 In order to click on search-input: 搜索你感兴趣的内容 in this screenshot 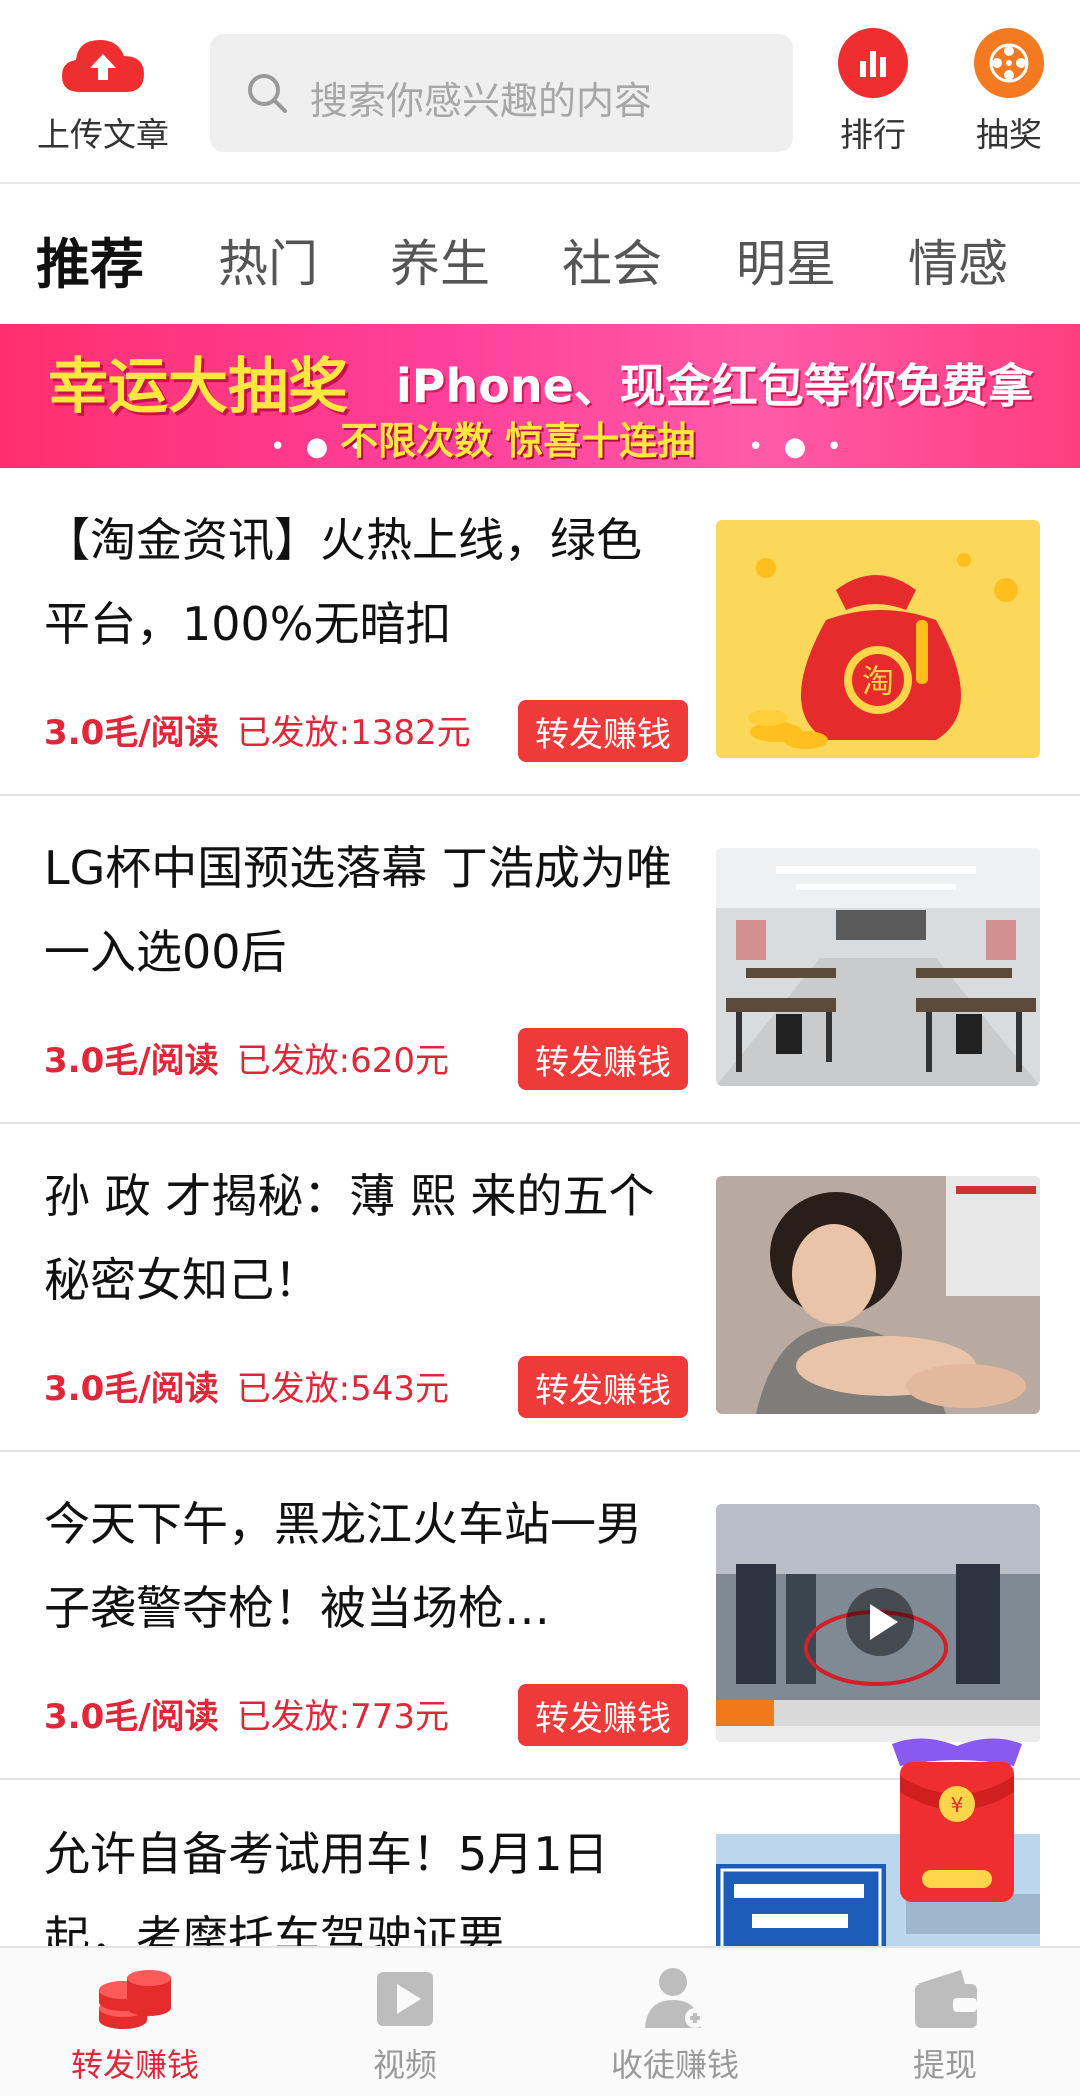, I will do `click(501, 93)`.